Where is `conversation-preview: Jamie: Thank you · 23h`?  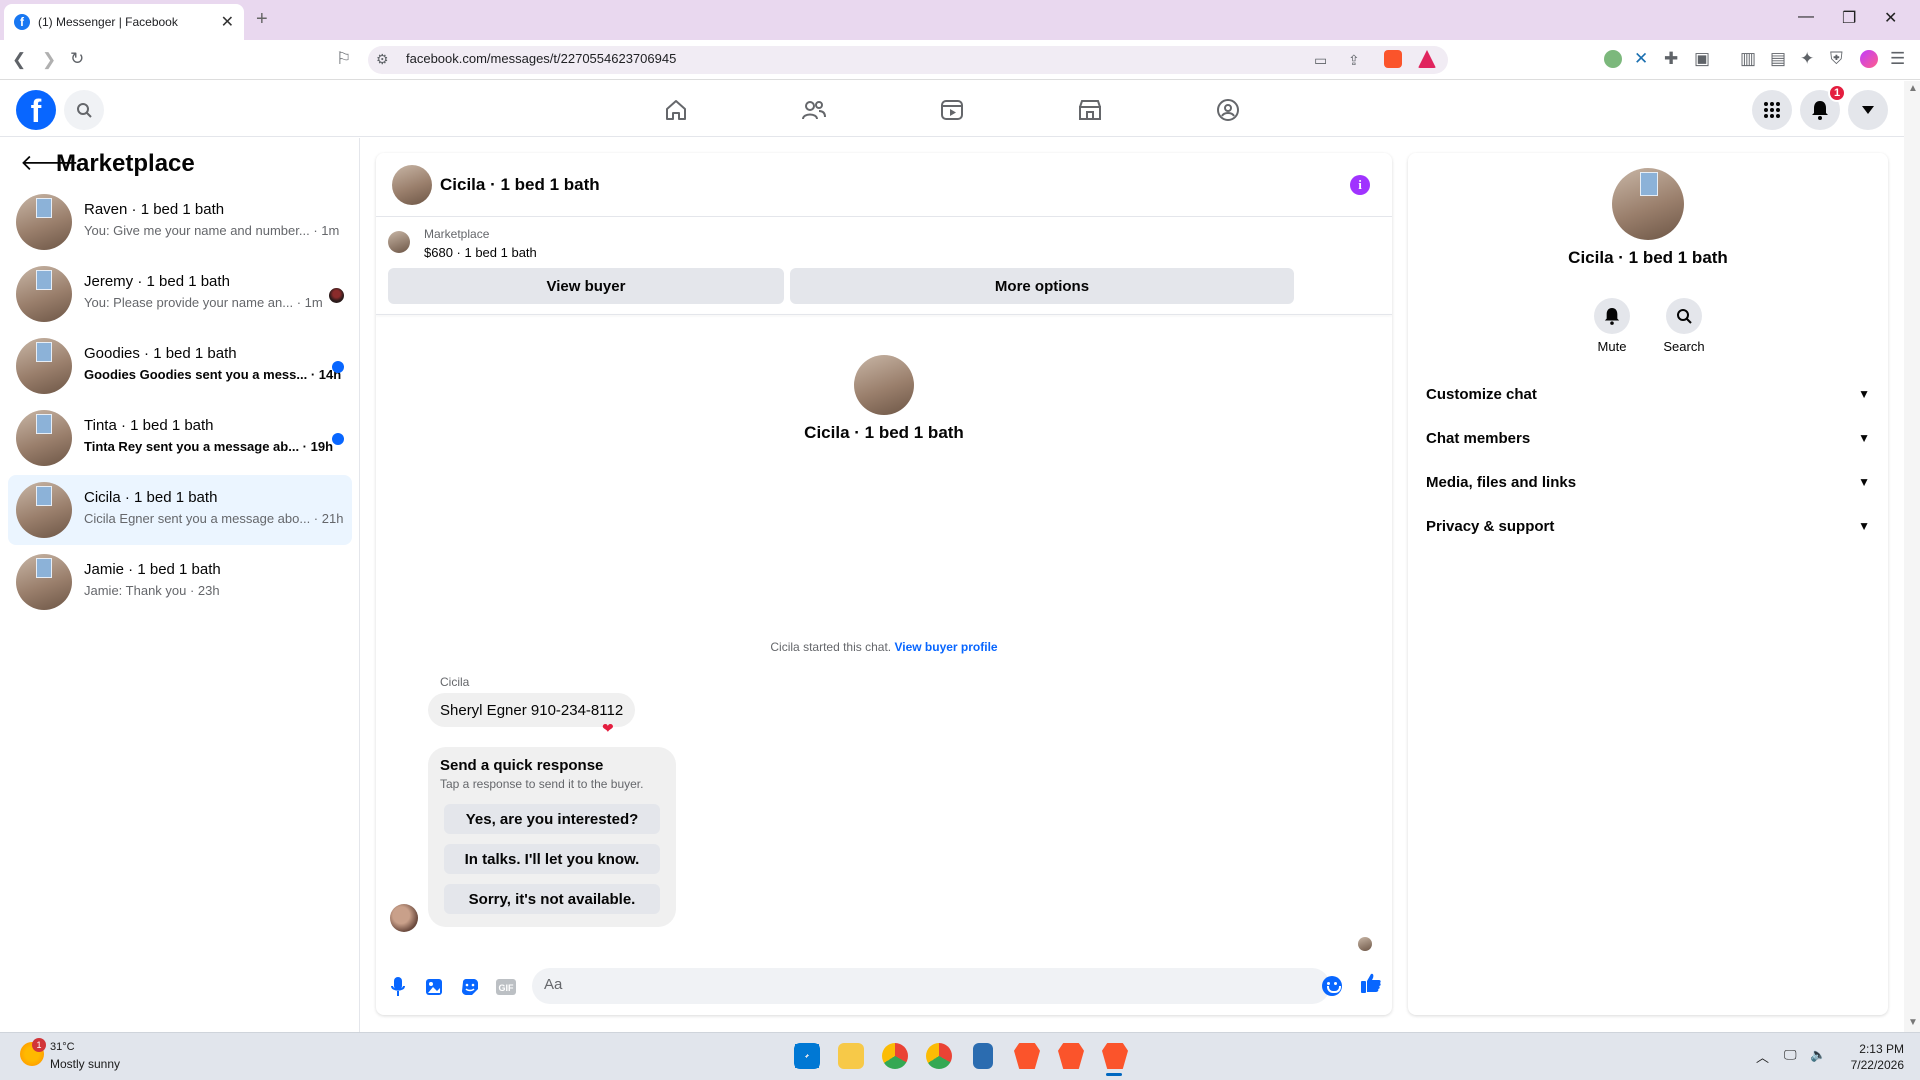
conversation-preview: Jamie: Thank you · 23h is located at coordinates (152, 590).